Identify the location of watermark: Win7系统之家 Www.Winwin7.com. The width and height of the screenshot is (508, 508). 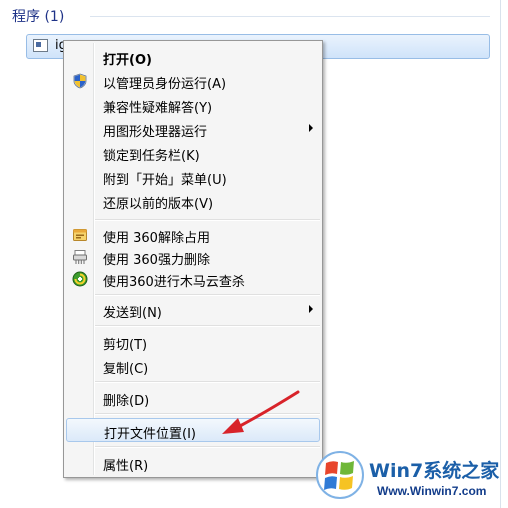
(409, 477).